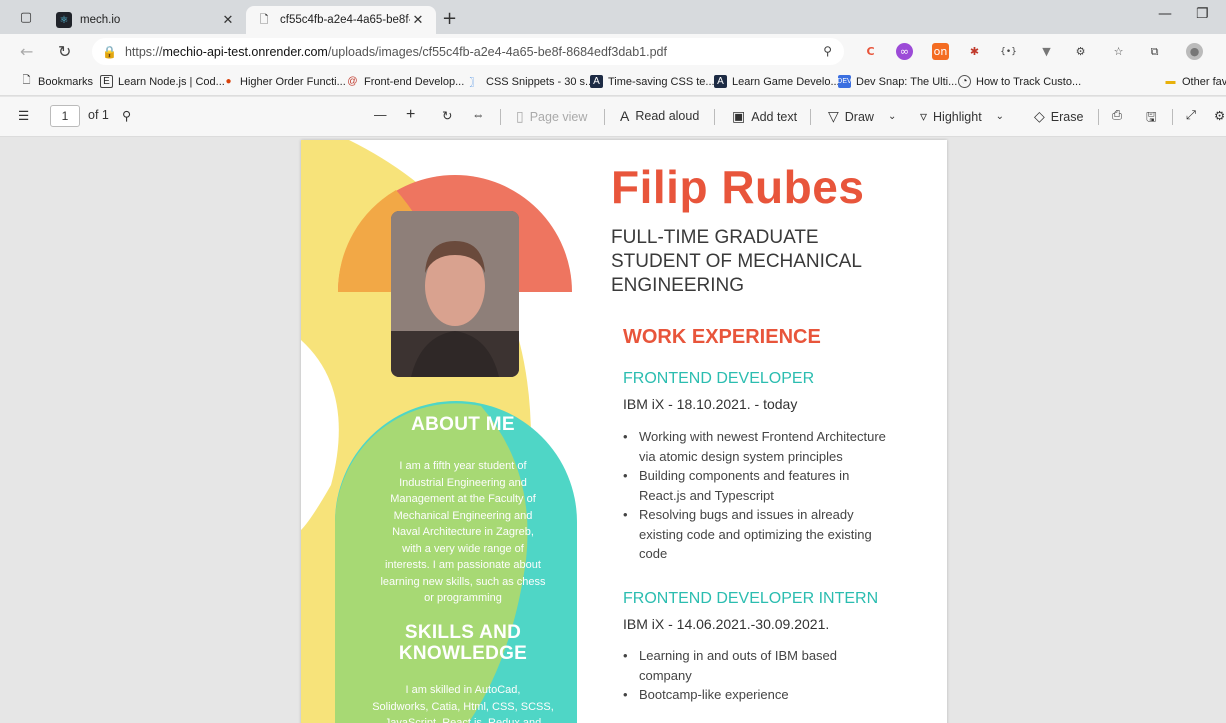 The height and width of the screenshot is (723, 1226). What do you see at coordinates (345, 20) in the screenshot?
I see `tab-title: cf55c4fb-a2e4-4a65-be8f-8684e` at bounding box center [345, 20].